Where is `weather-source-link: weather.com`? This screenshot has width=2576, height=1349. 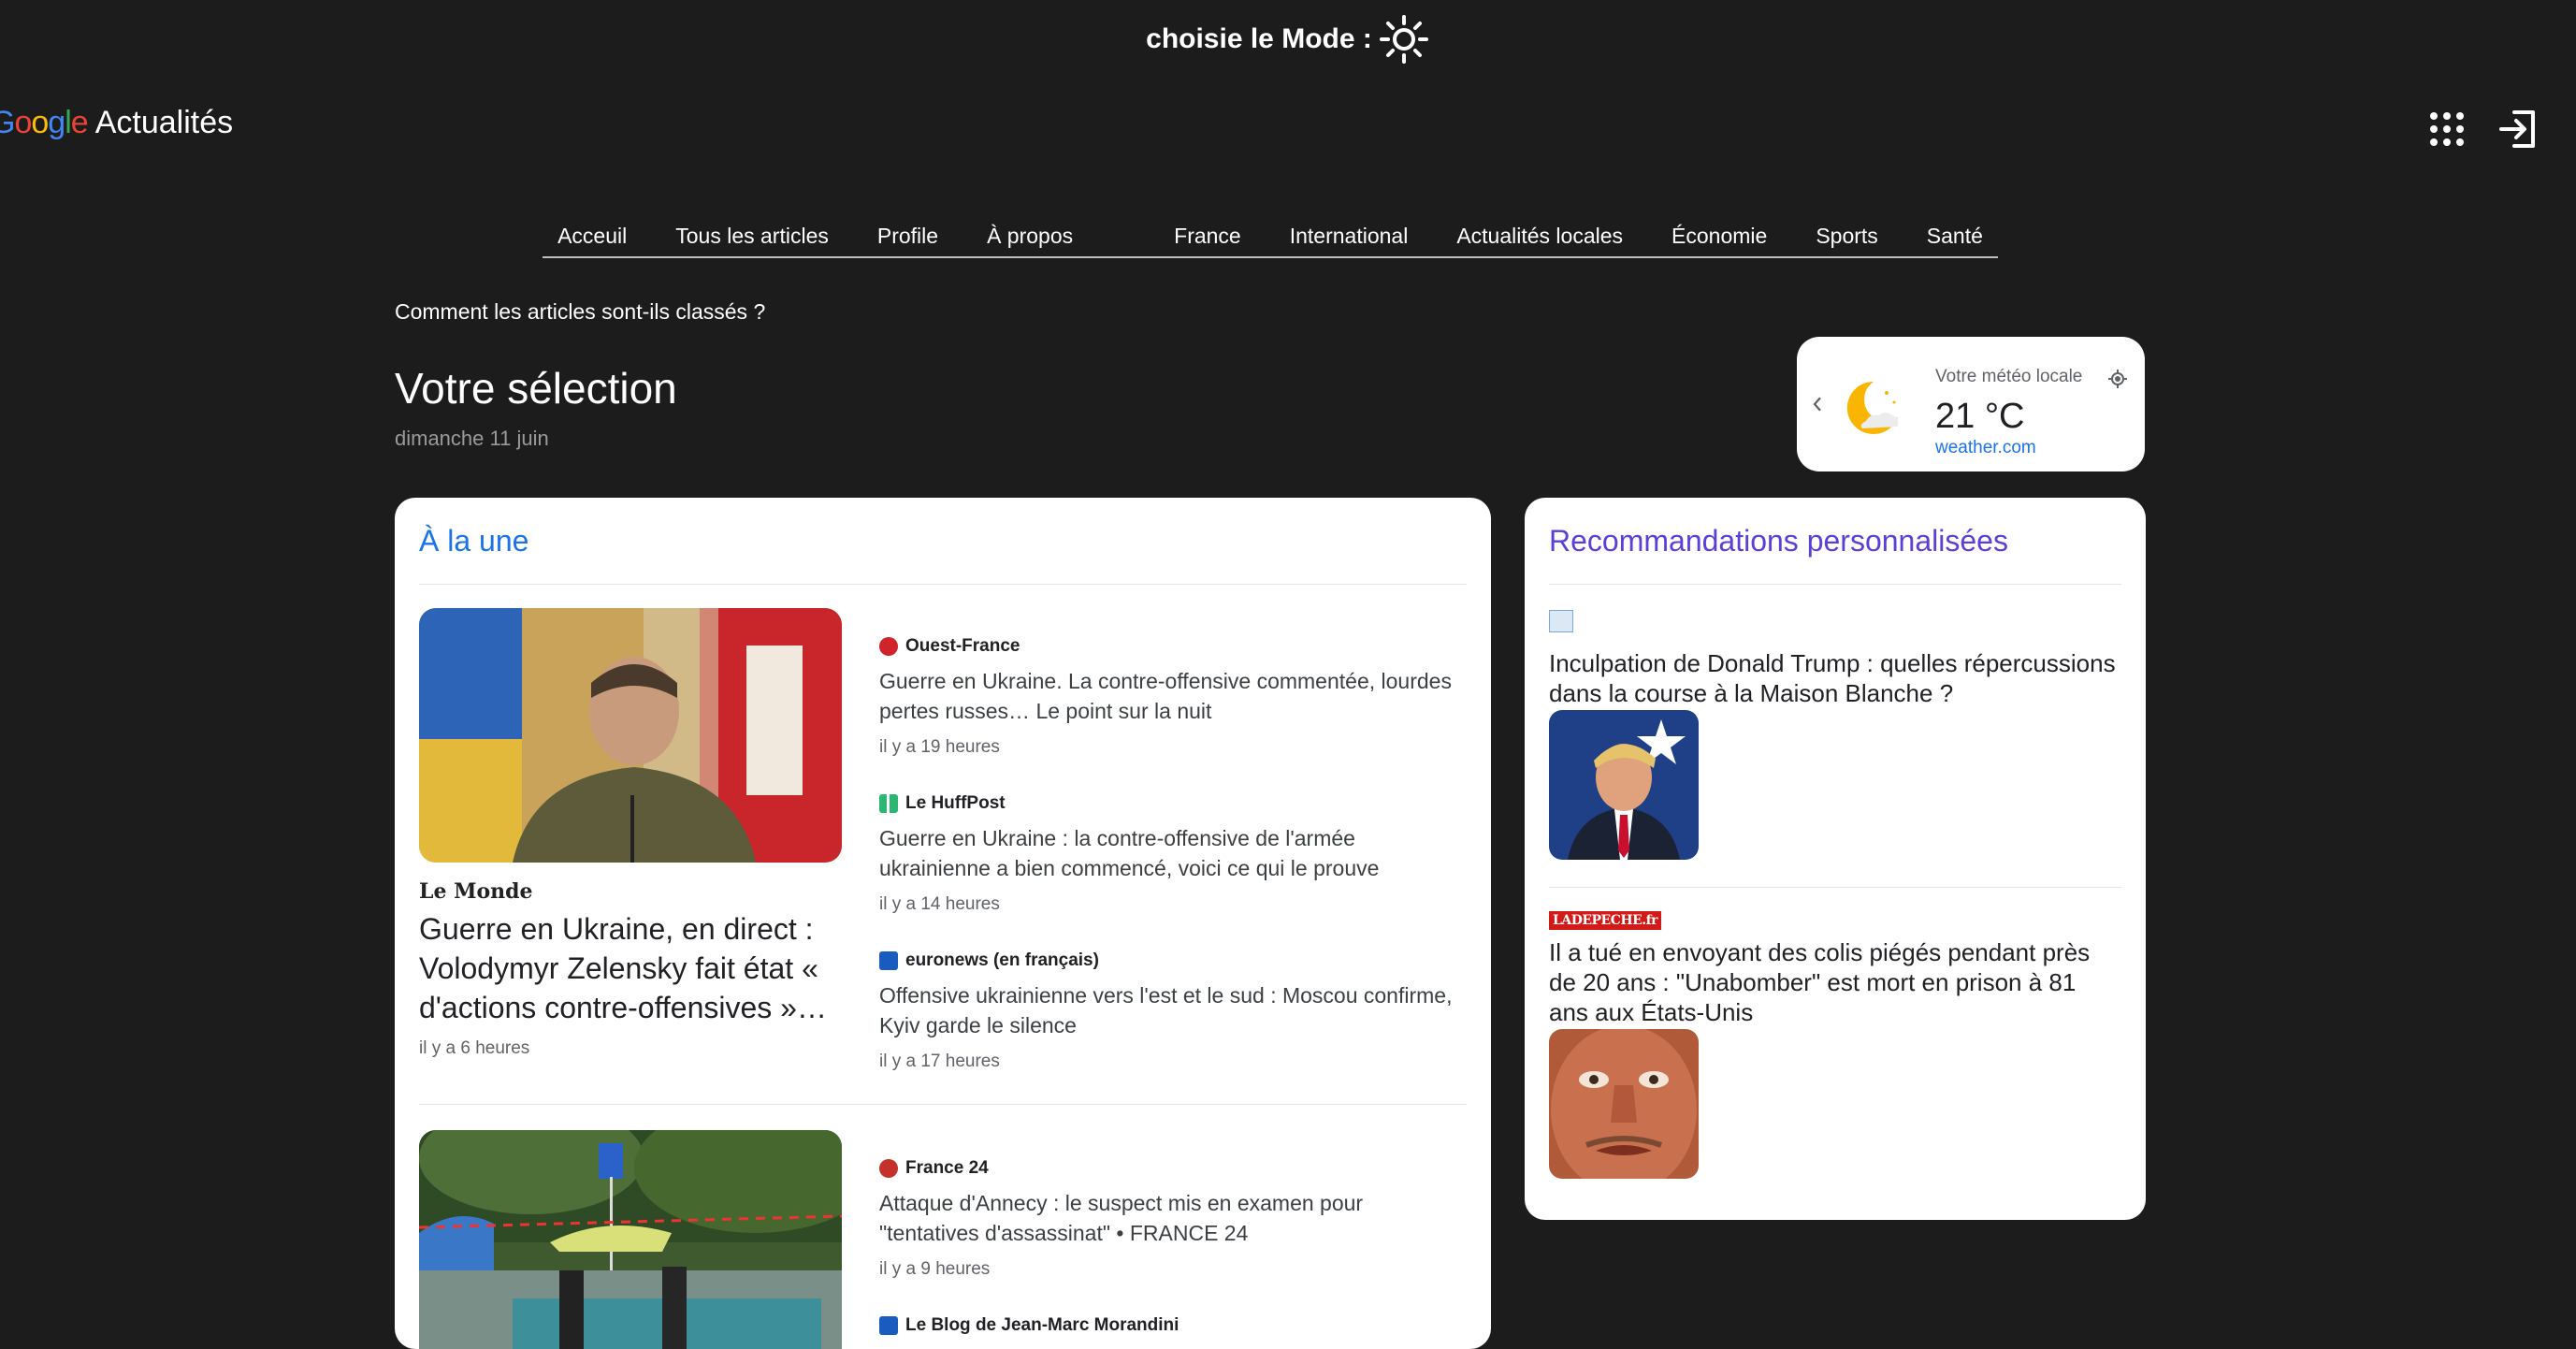 weather-source-link: weather.com is located at coordinates (1985, 448).